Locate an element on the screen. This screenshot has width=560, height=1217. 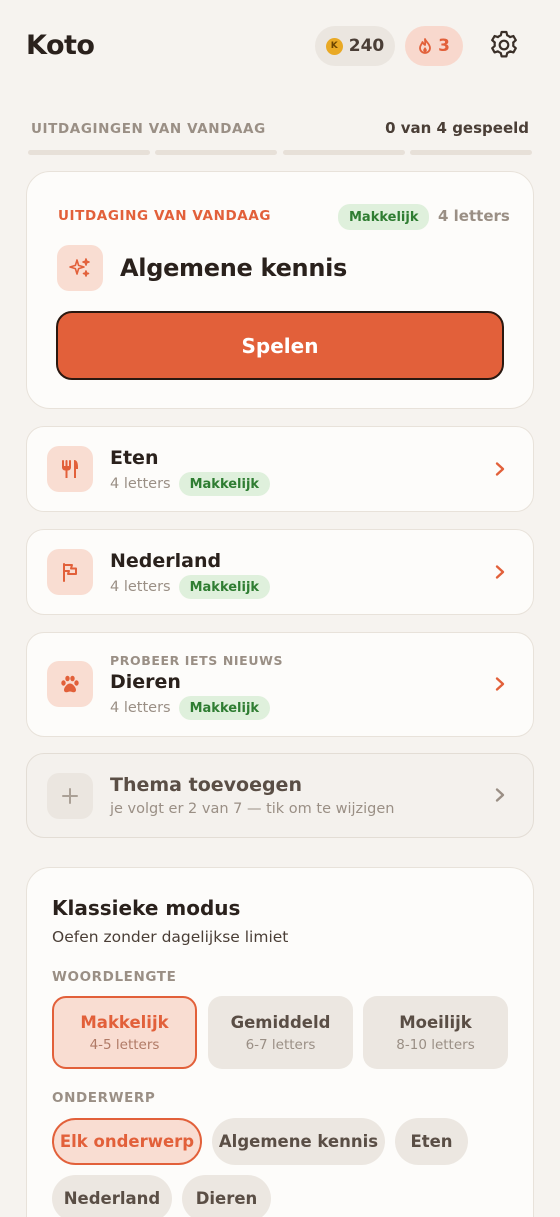
app-logo: Koto is located at coordinates (60, 45).